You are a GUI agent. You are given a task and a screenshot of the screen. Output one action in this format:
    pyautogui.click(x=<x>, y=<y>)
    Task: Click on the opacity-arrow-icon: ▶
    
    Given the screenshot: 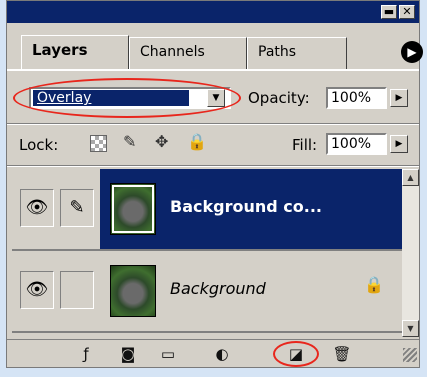 What is the action you would take?
    pyautogui.click(x=399, y=98)
    